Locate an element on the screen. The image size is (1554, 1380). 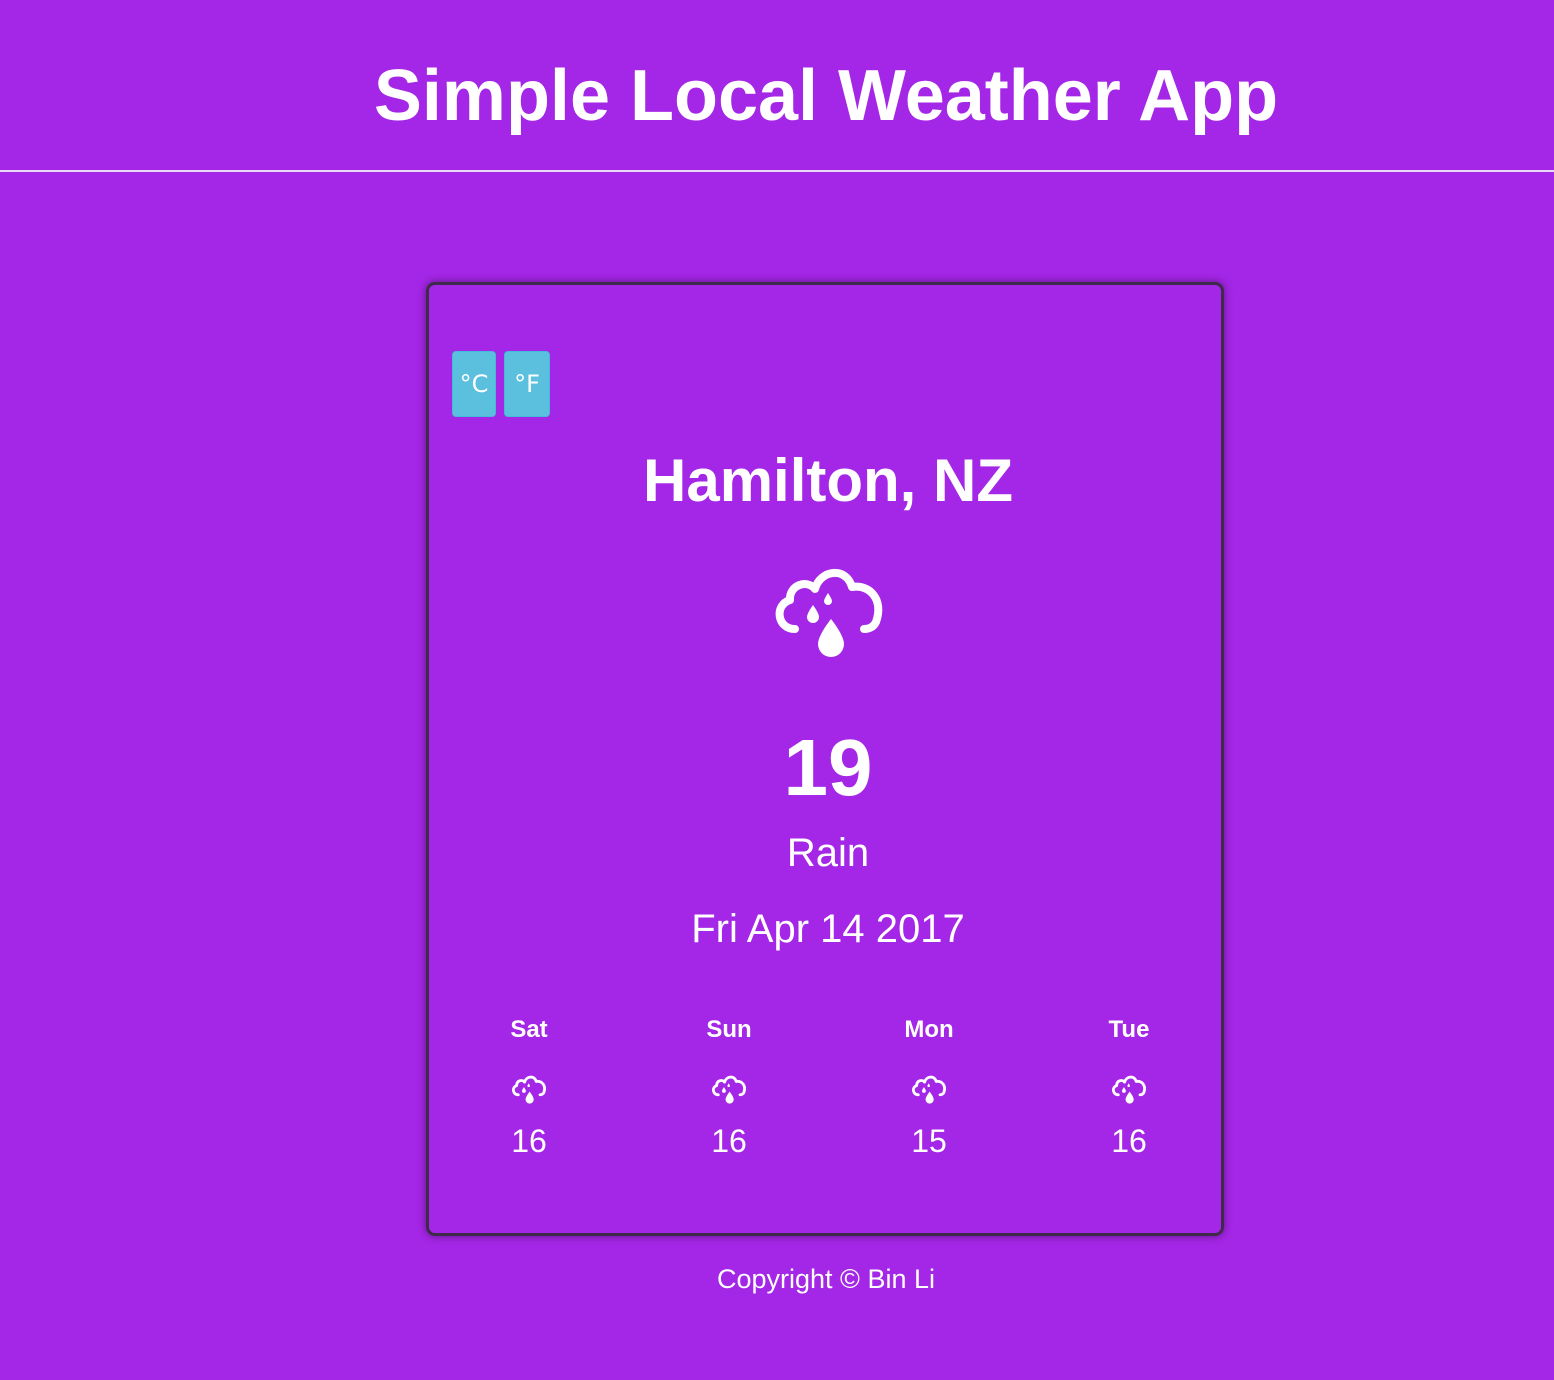
forecast-day: Sat 16 is located at coordinates (529, 1100).